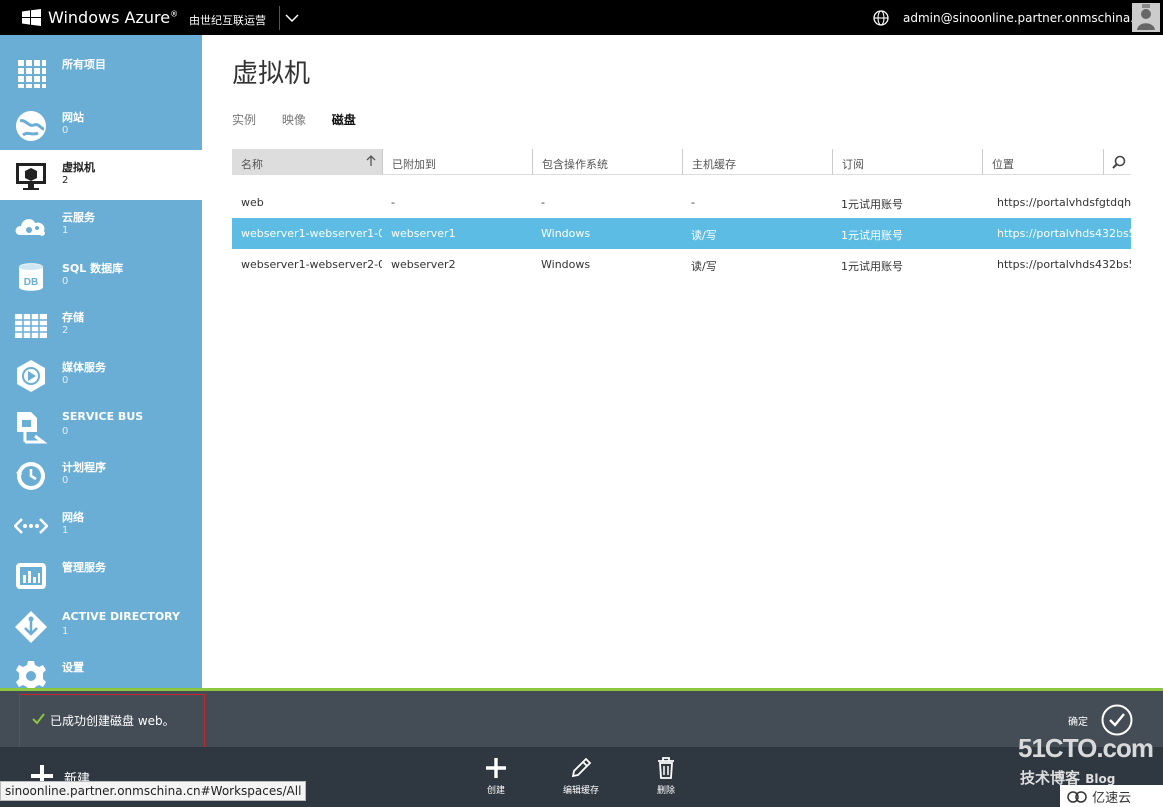 Image resolution: width=1163 pixels, height=807 pixels. I want to click on column-header-attached-to: 已附加到, so click(457, 162).